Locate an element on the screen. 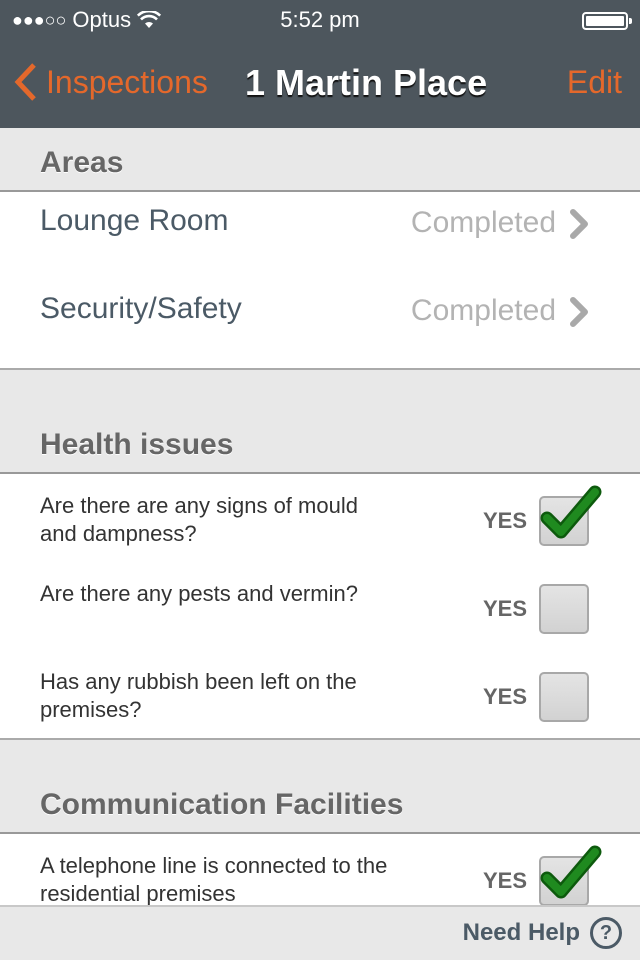  need-help-button: Need Help ? is located at coordinates (542, 933).